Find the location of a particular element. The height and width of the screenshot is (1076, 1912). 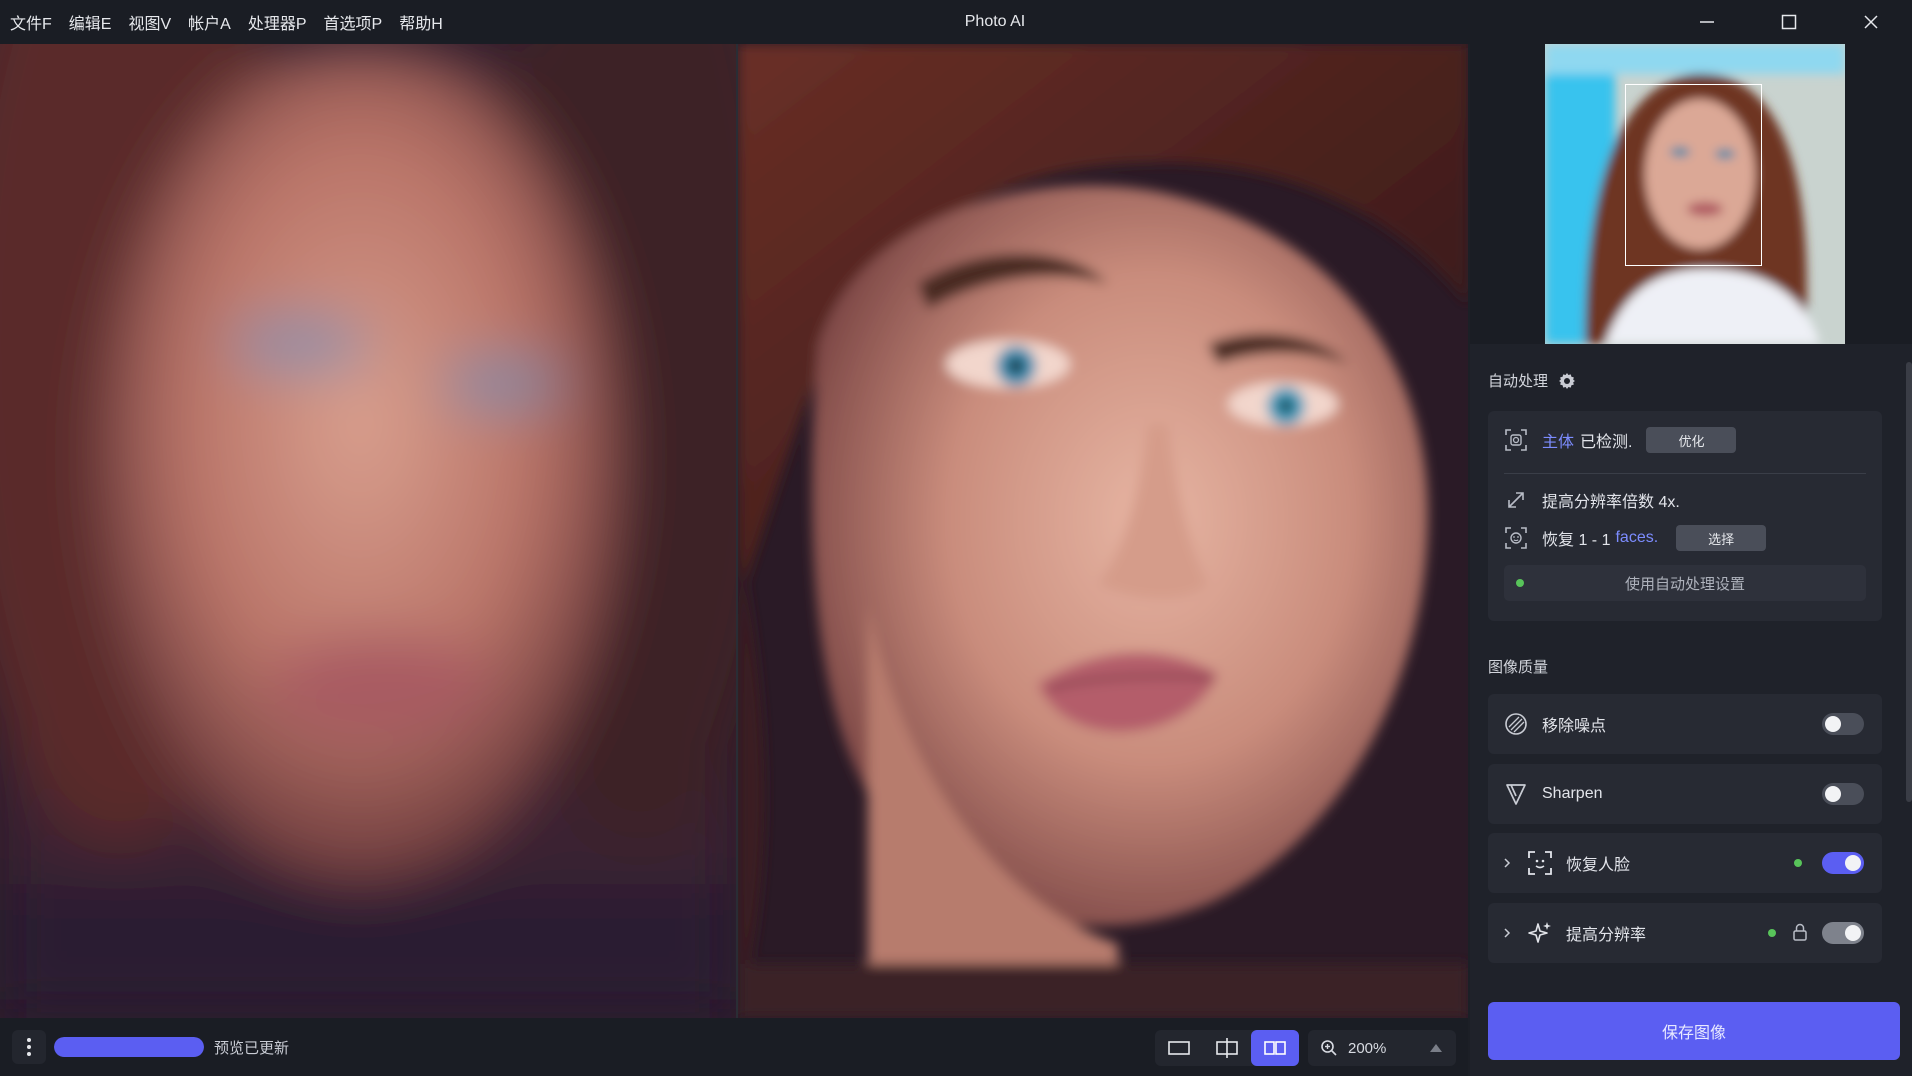

close-icon is located at coordinates (1871, 22).